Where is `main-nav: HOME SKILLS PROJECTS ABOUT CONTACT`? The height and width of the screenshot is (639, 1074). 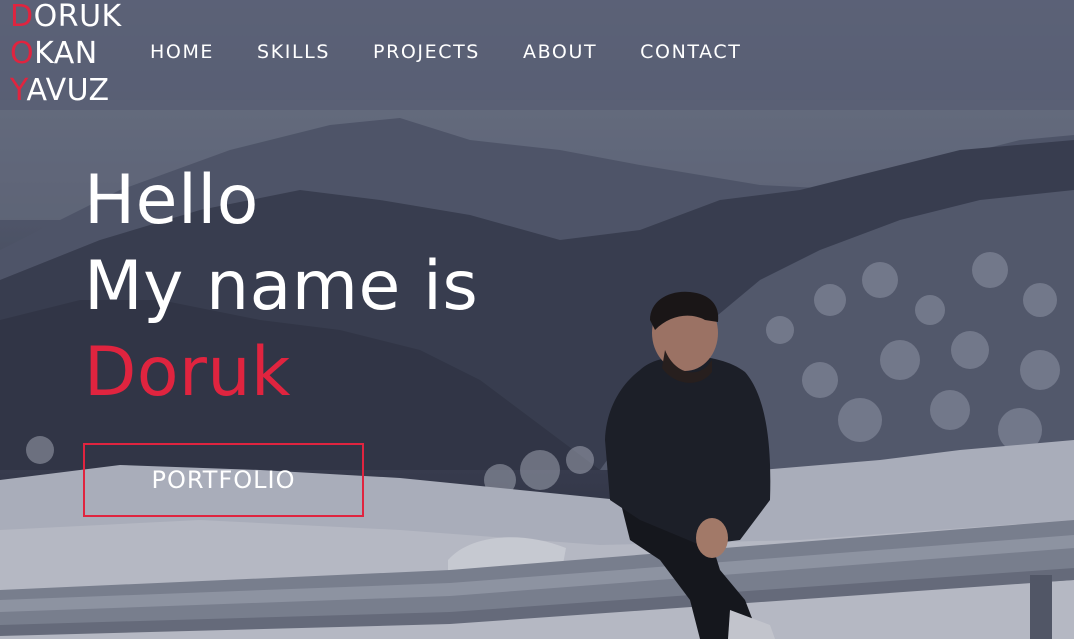
main-nav: HOME SKILLS PROJECTS ABOUT CONTACT is located at coordinates (445, 52).